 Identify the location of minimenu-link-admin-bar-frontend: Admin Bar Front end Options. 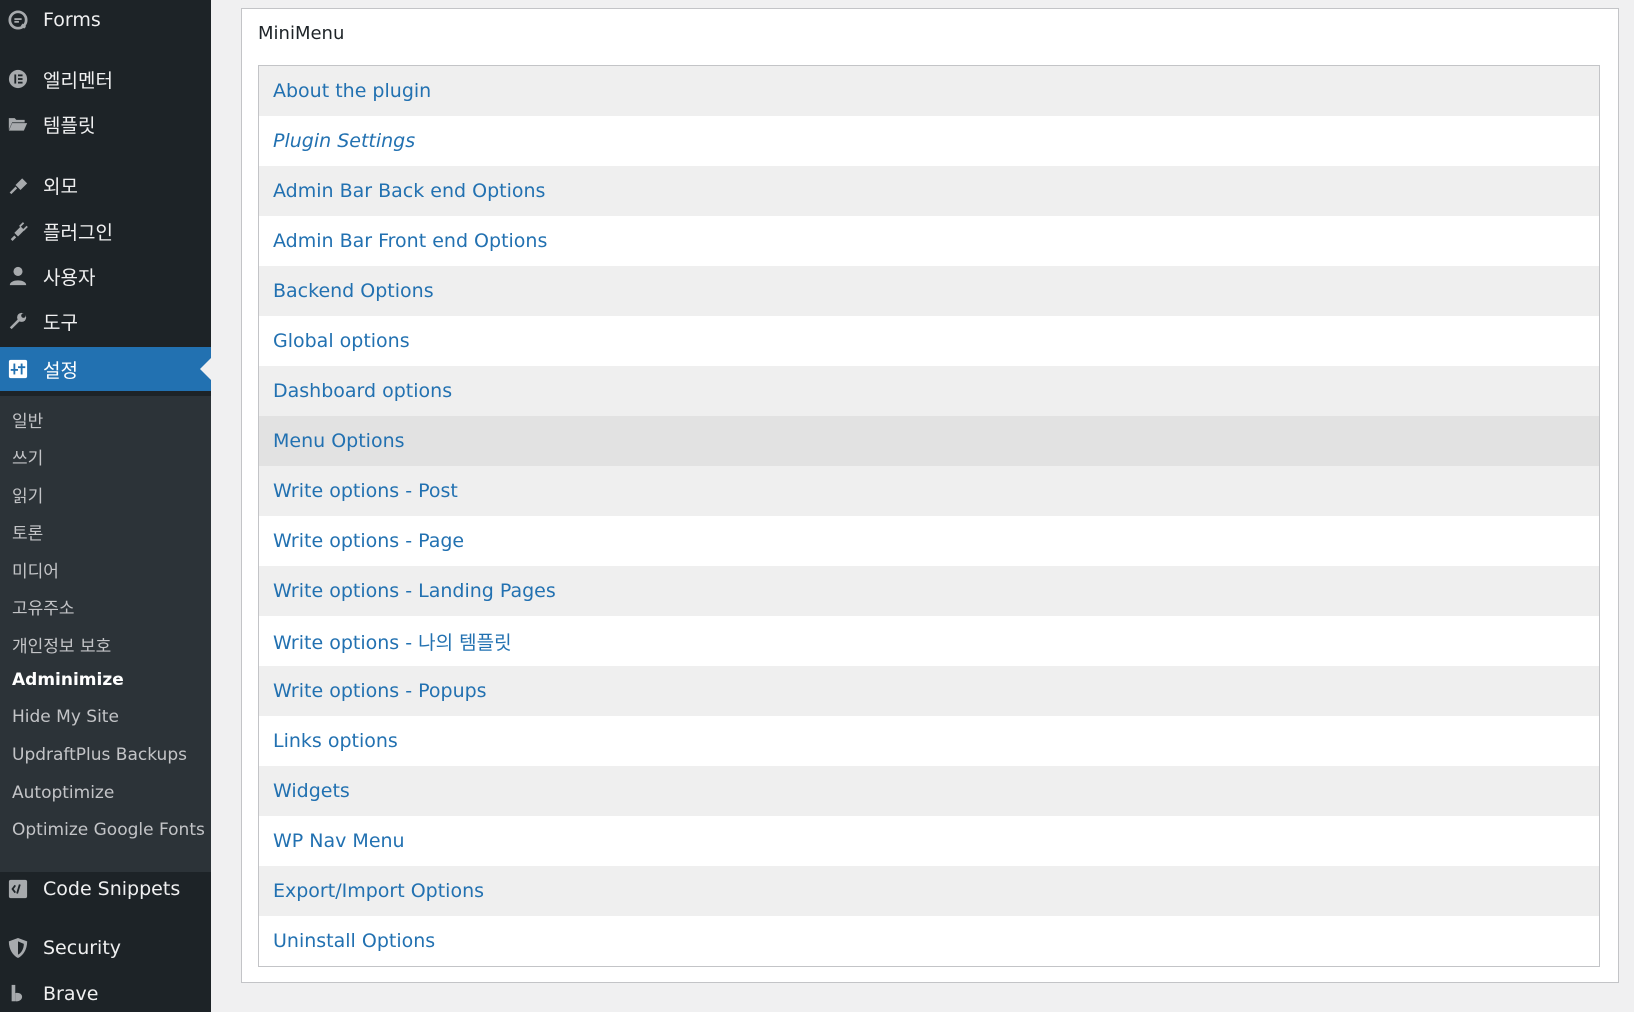
(929, 241).